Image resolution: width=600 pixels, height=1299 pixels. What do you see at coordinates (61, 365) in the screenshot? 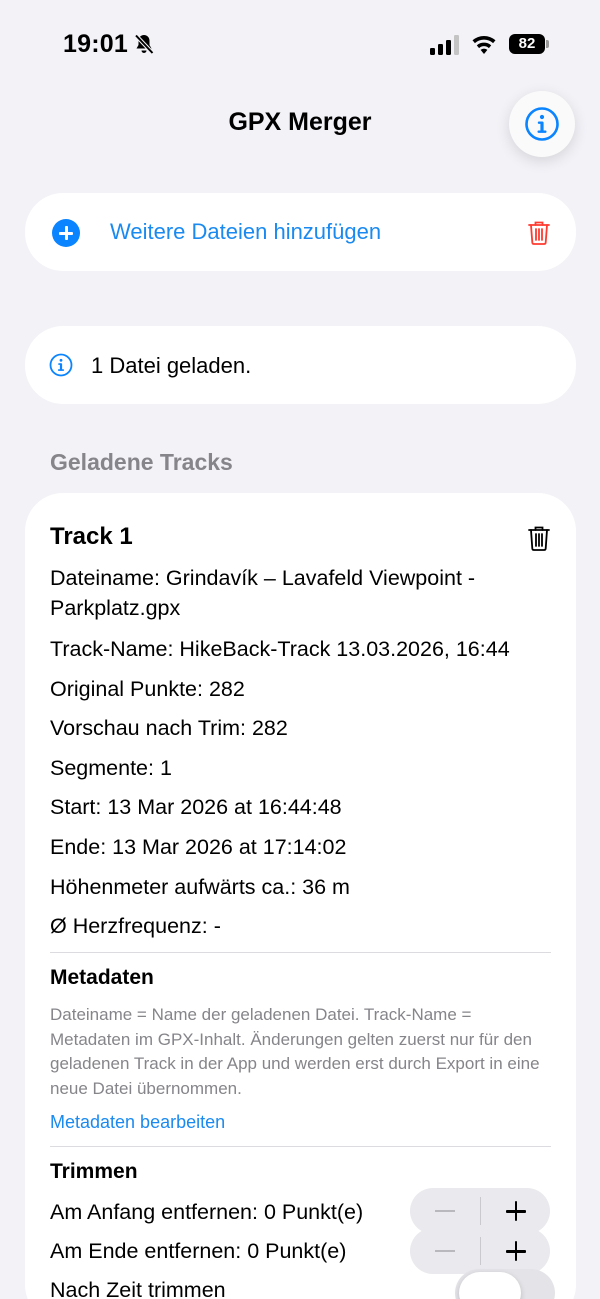
I see `info-circle-icon` at bounding box center [61, 365].